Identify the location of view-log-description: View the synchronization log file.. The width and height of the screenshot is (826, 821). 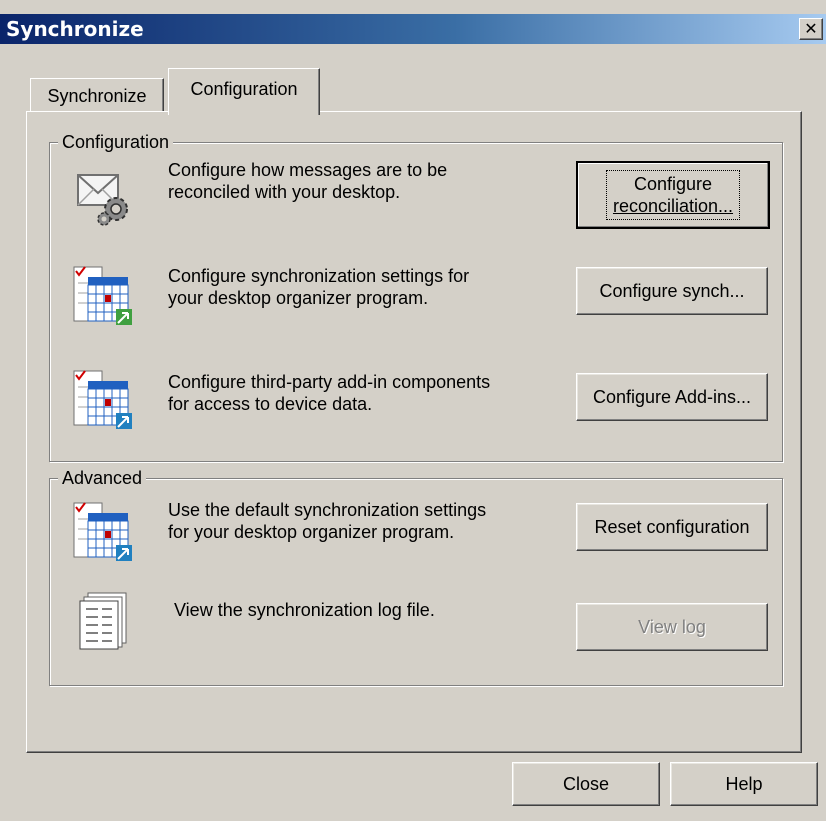
(304, 610).